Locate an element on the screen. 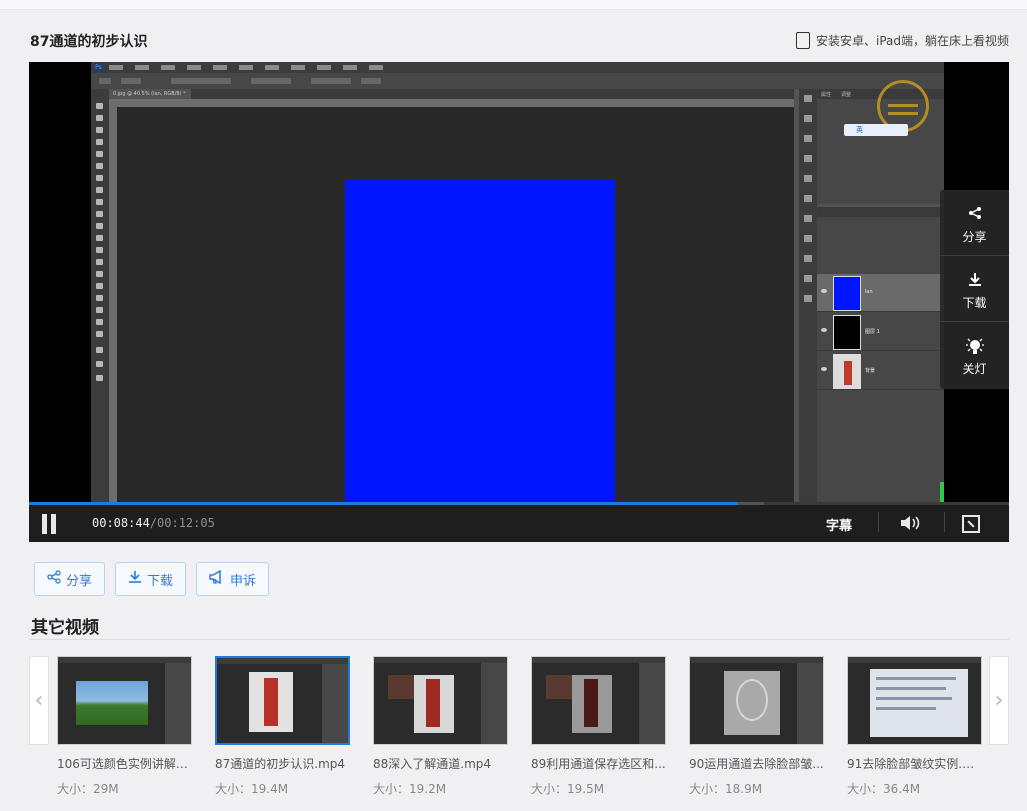 The height and width of the screenshot is (811, 1027). time-display: 00:08:44/00:12:05 is located at coordinates (153, 523).